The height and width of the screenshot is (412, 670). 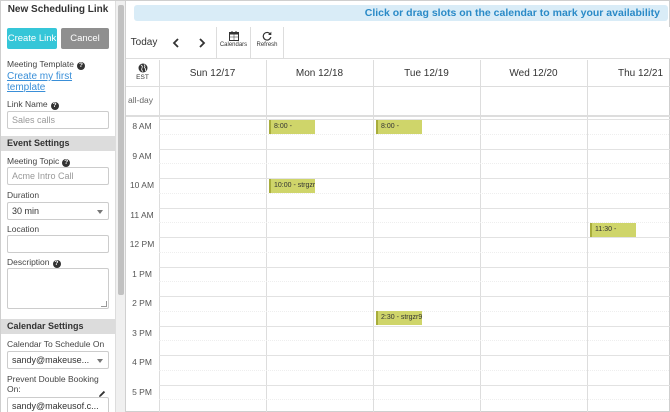 I want to click on hour-label: 4 PM, so click(x=142, y=362).